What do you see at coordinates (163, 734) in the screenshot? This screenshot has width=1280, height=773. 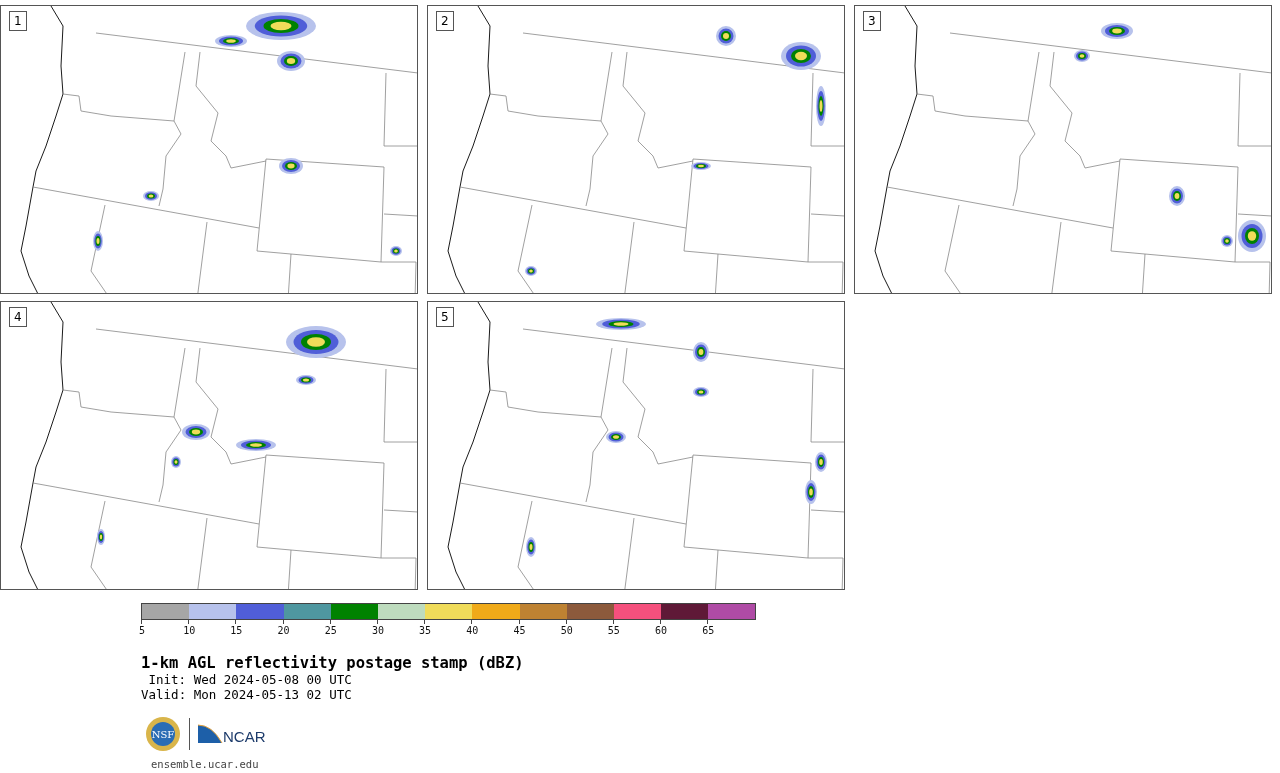 I see `seal-logo: NSF` at bounding box center [163, 734].